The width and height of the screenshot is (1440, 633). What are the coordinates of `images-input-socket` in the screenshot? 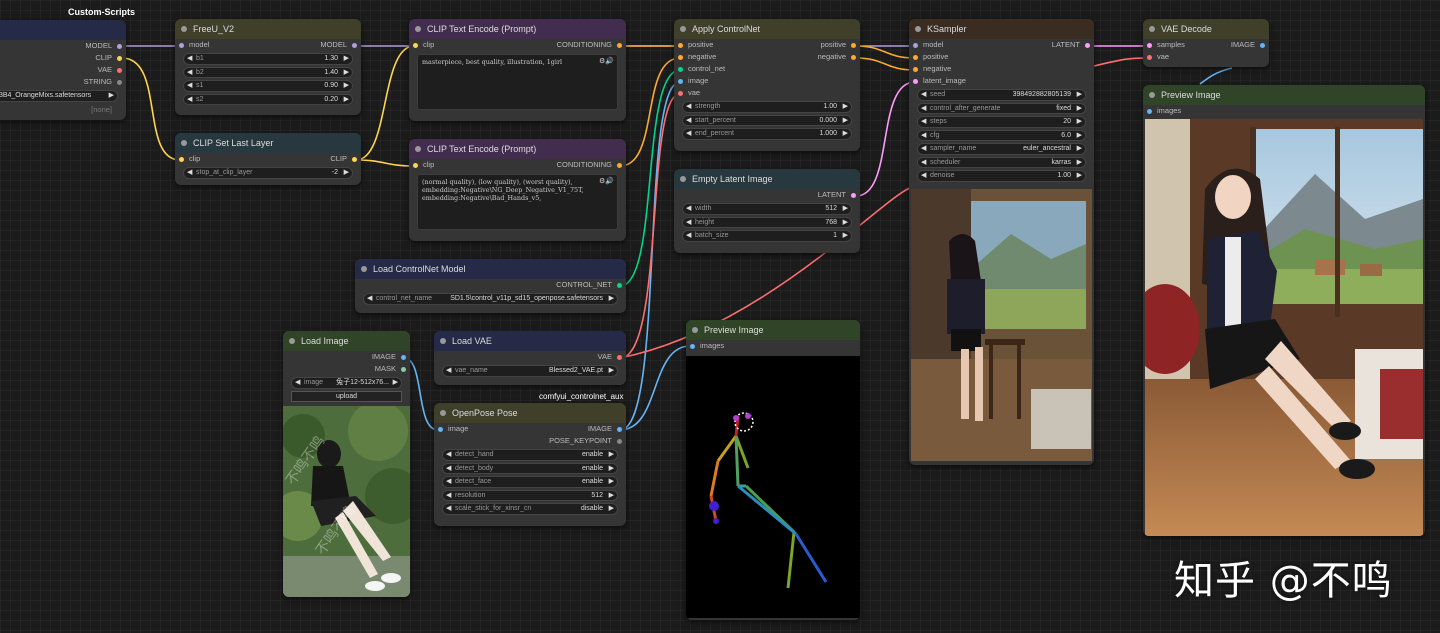 It's located at (1149, 111).